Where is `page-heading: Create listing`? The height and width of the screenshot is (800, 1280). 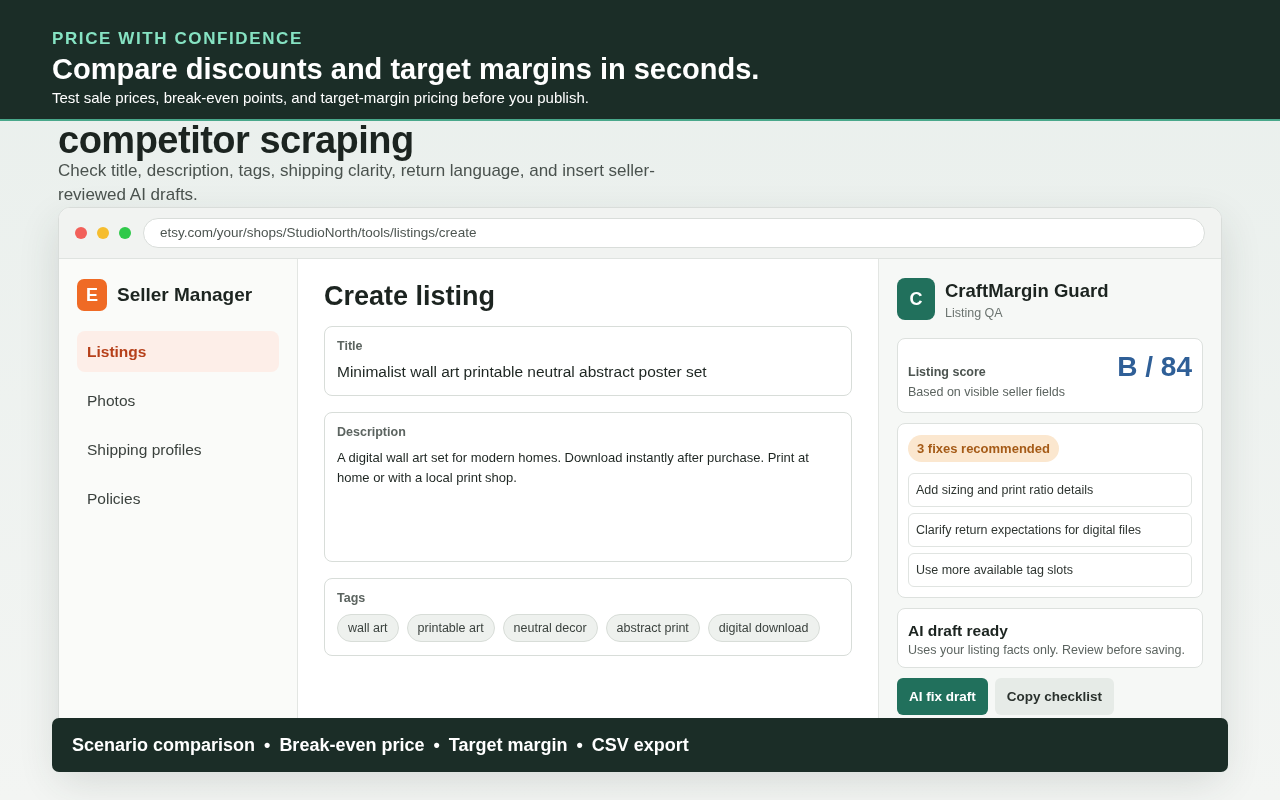 page-heading: Create listing is located at coordinates (410, 296).